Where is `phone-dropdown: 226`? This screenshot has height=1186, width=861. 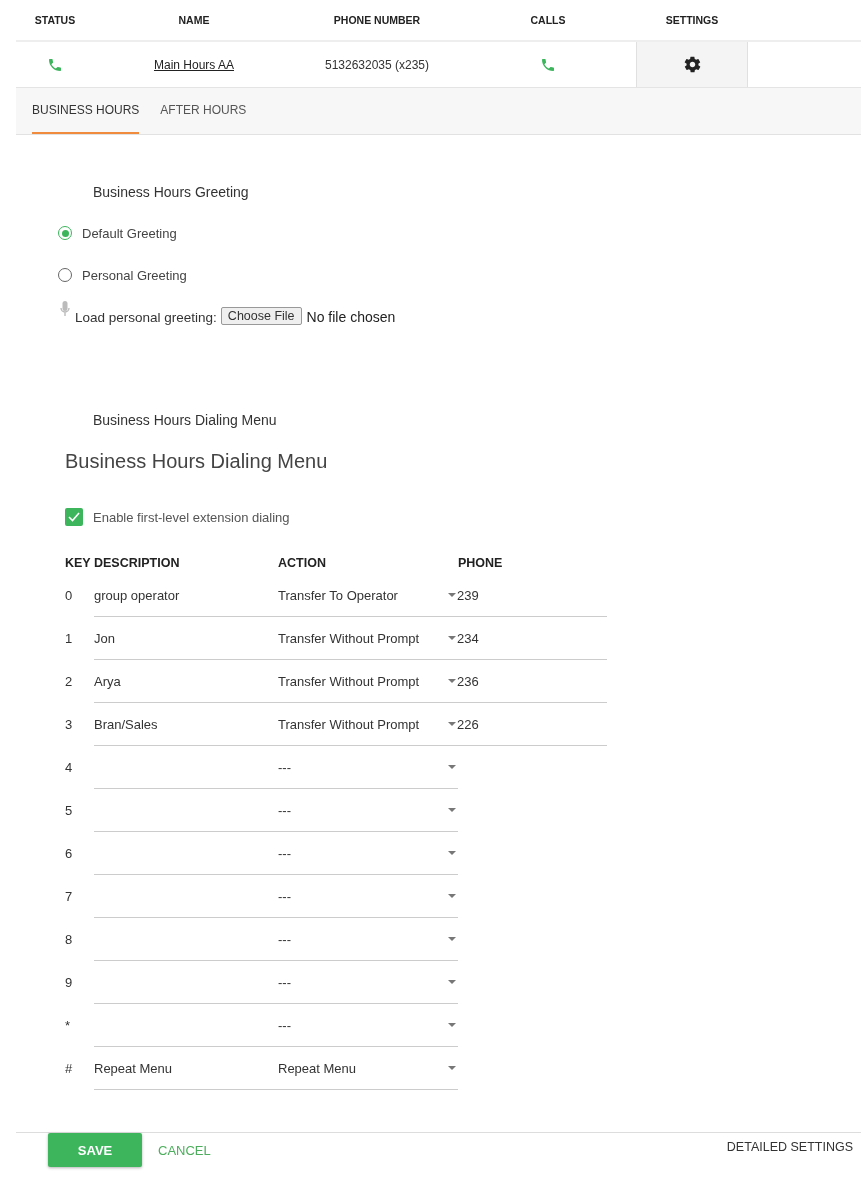
phone-dropdown: 226 is located at coordinates (527, 724).